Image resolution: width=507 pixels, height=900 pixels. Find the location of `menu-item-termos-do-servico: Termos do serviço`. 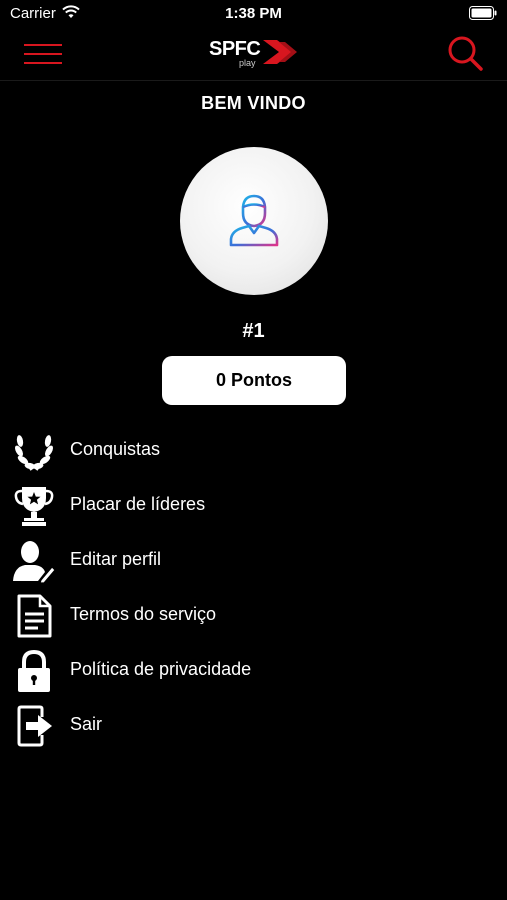

menu-item-termos-do-servico: Termos do serviço is located at coordinates (253, 615).